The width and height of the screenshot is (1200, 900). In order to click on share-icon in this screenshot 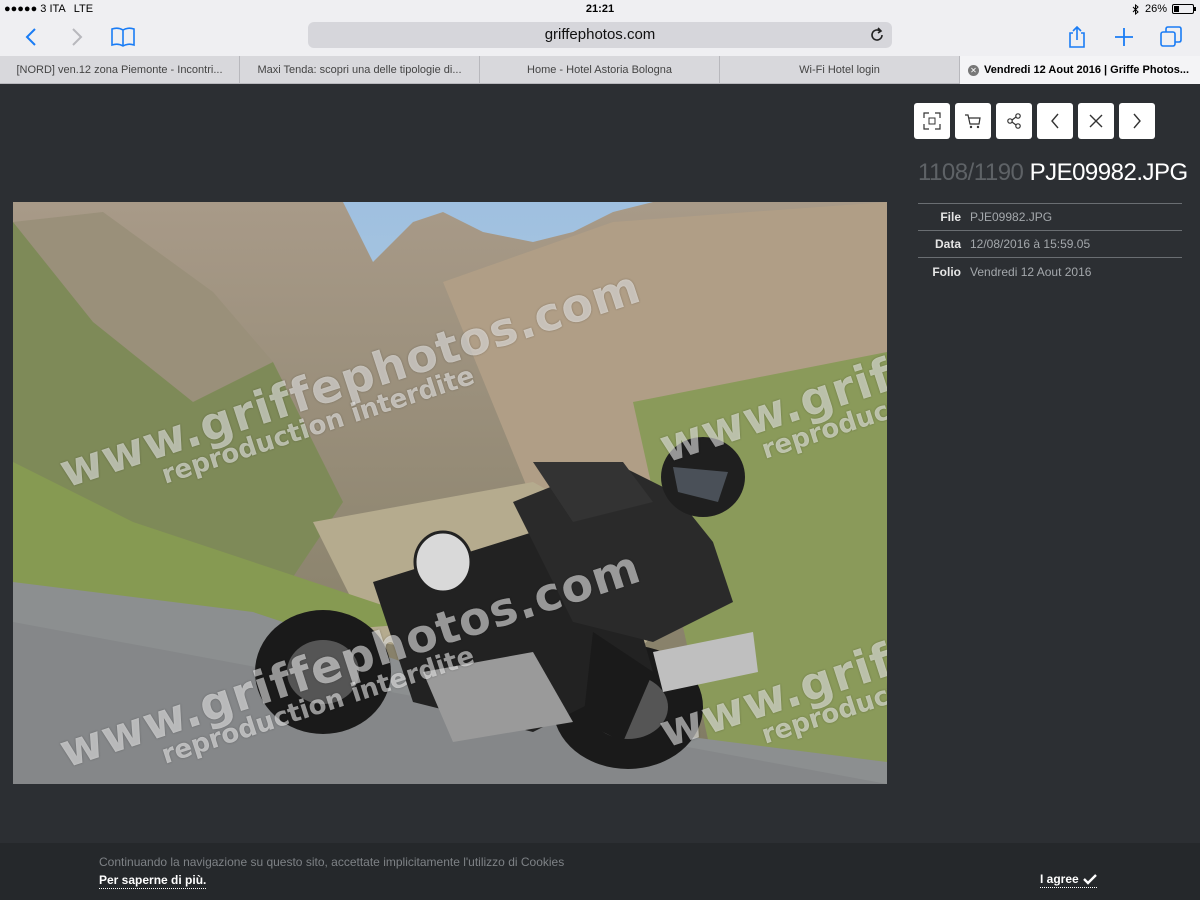, I will do `click(1077, 36)`.